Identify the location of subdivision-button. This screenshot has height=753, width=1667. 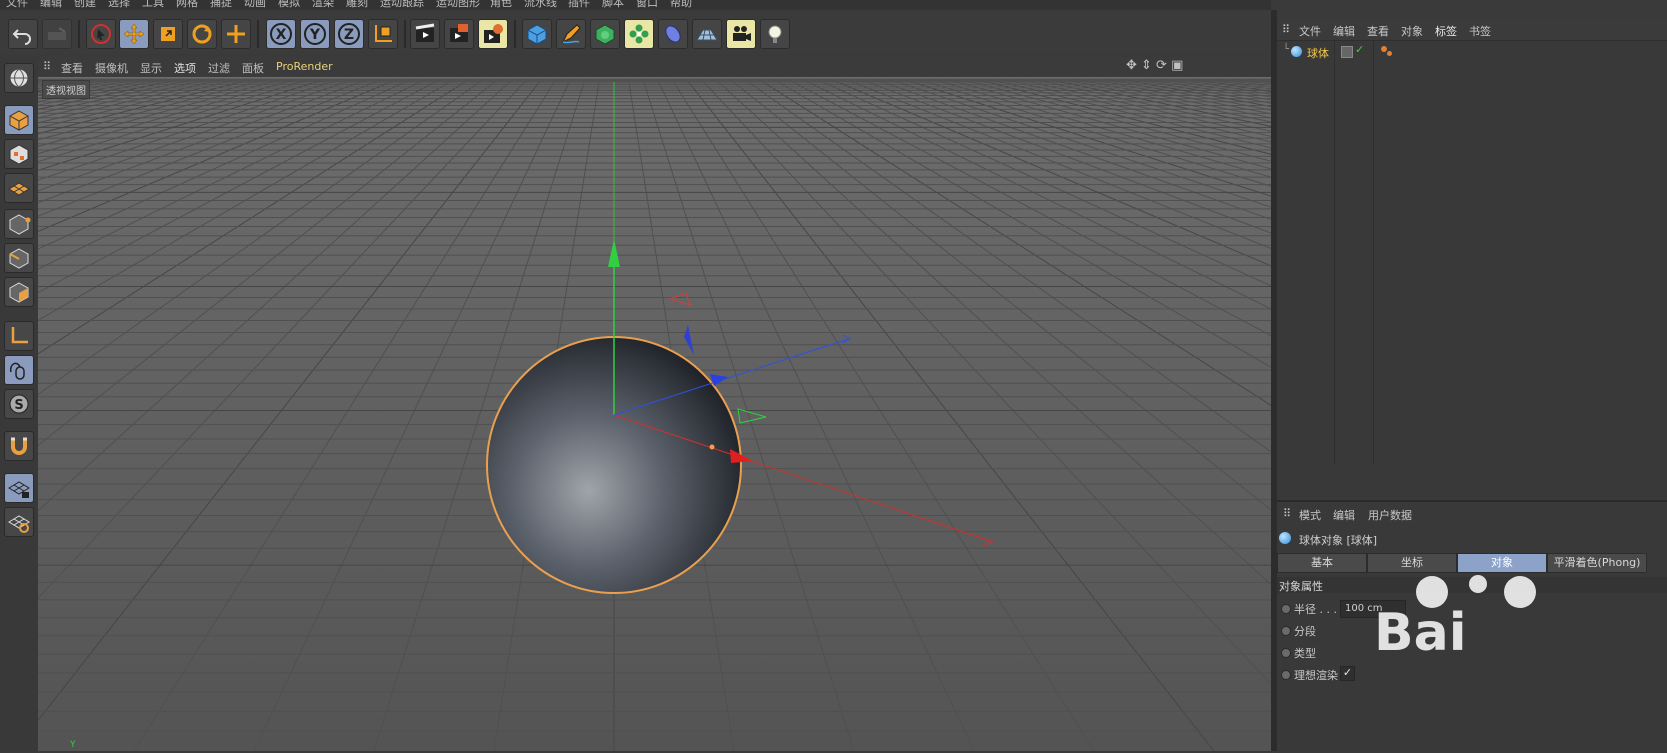
(605, 34).